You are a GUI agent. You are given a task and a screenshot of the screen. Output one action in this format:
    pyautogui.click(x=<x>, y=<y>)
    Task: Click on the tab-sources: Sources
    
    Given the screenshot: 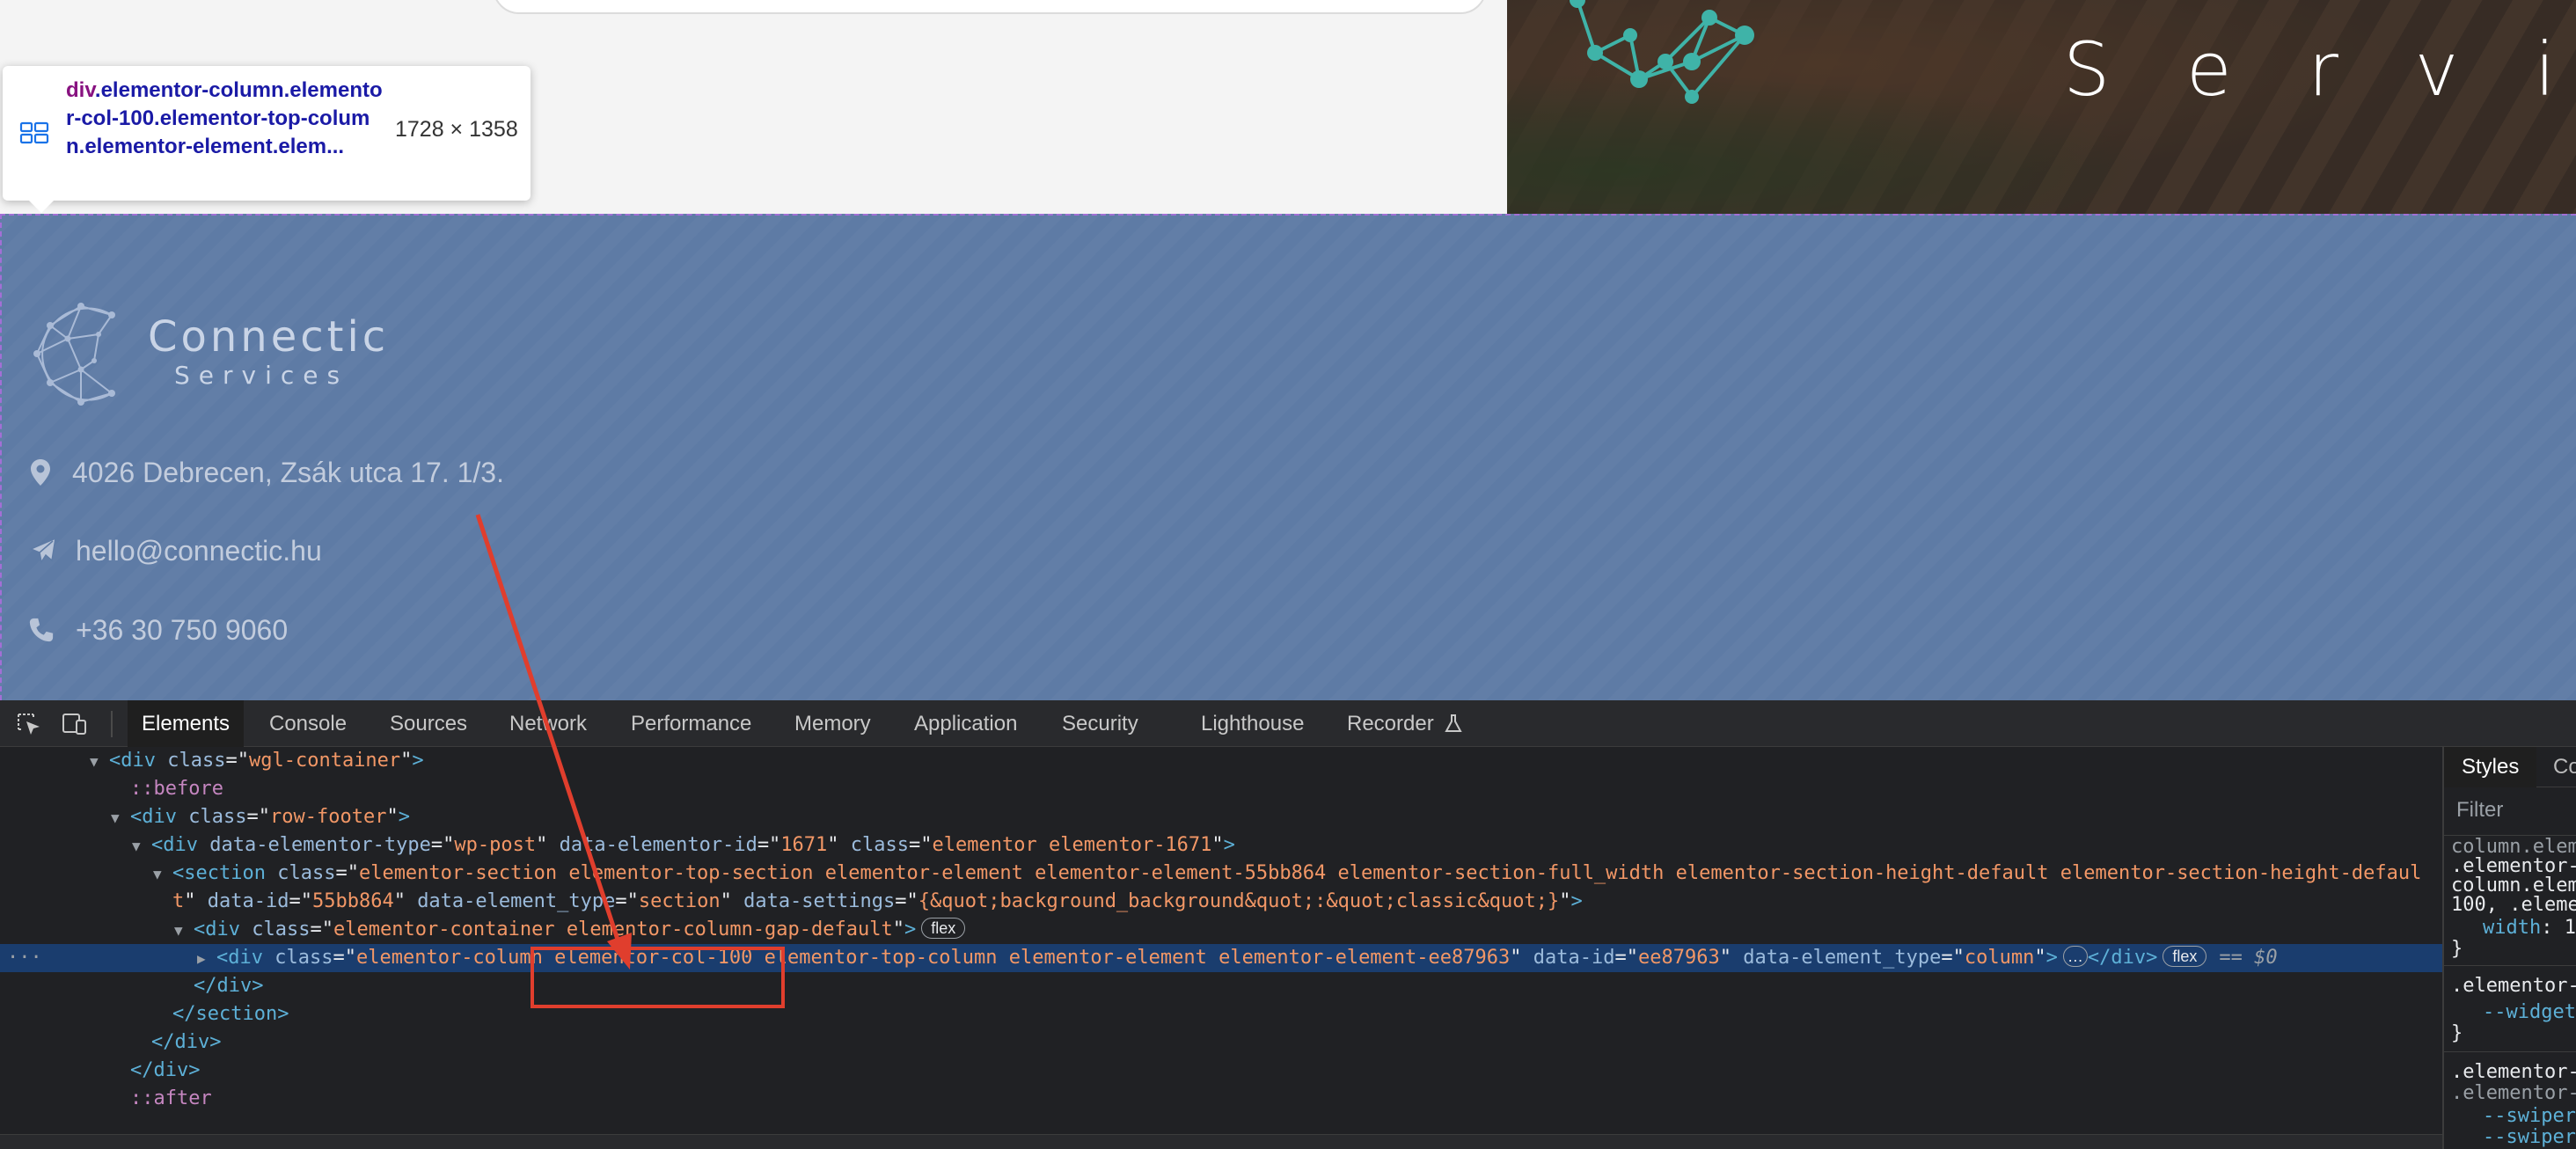 What is the action you would take?
    pyautogui.click(x=428, y=723)
    